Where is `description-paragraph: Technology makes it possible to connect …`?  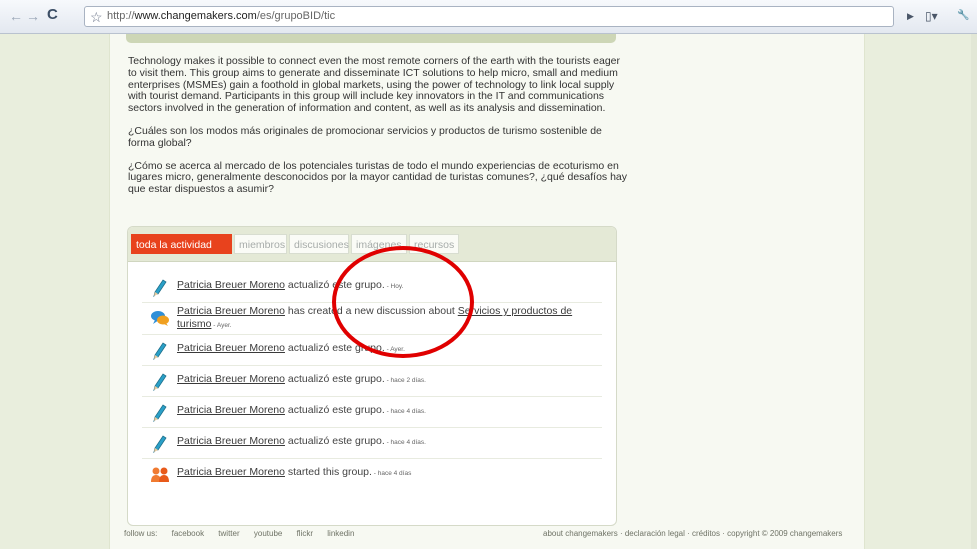
description-paragraph: Technology makes it possible to connect … is located at coordinates (374, 85).